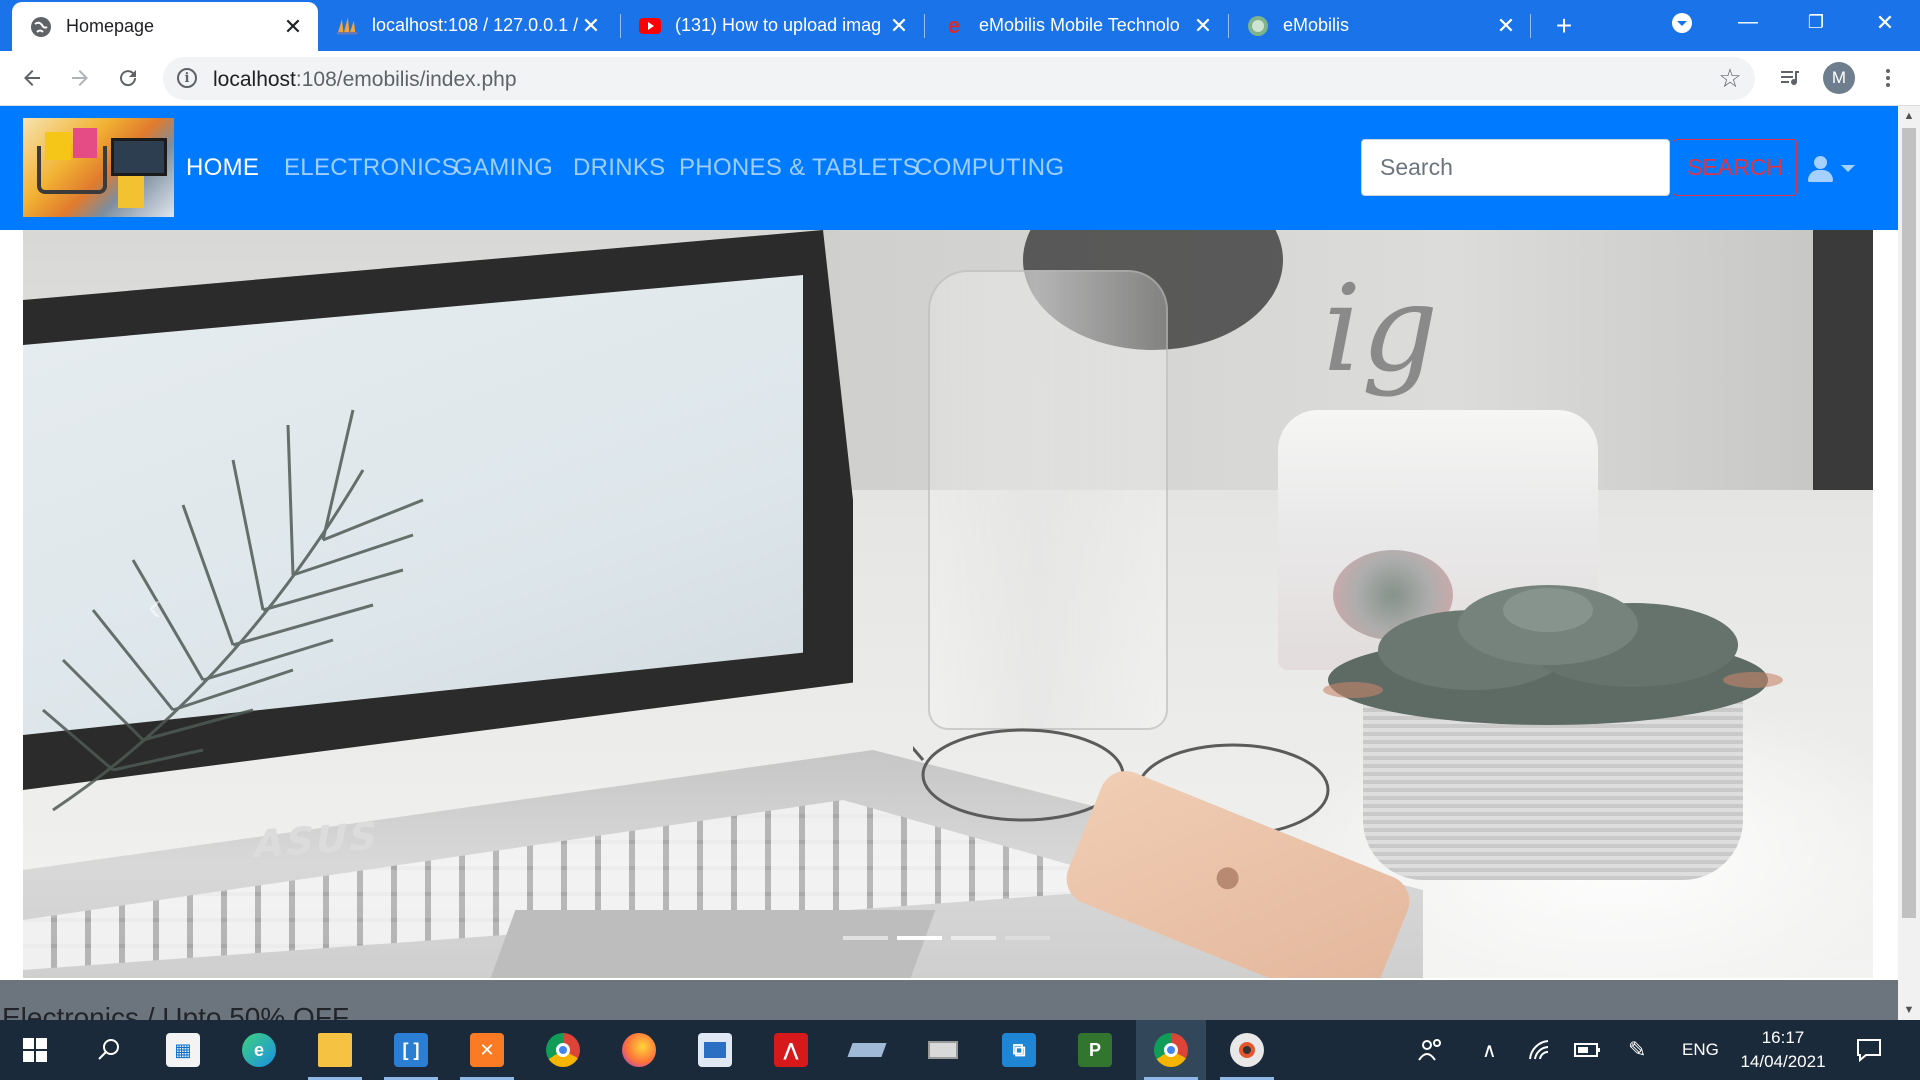 The image size is (1920, 1080). What do you see at coordinates (1843, 360) in the screenshot?
I see `dark-frame` at bounding box center [1843, 360].